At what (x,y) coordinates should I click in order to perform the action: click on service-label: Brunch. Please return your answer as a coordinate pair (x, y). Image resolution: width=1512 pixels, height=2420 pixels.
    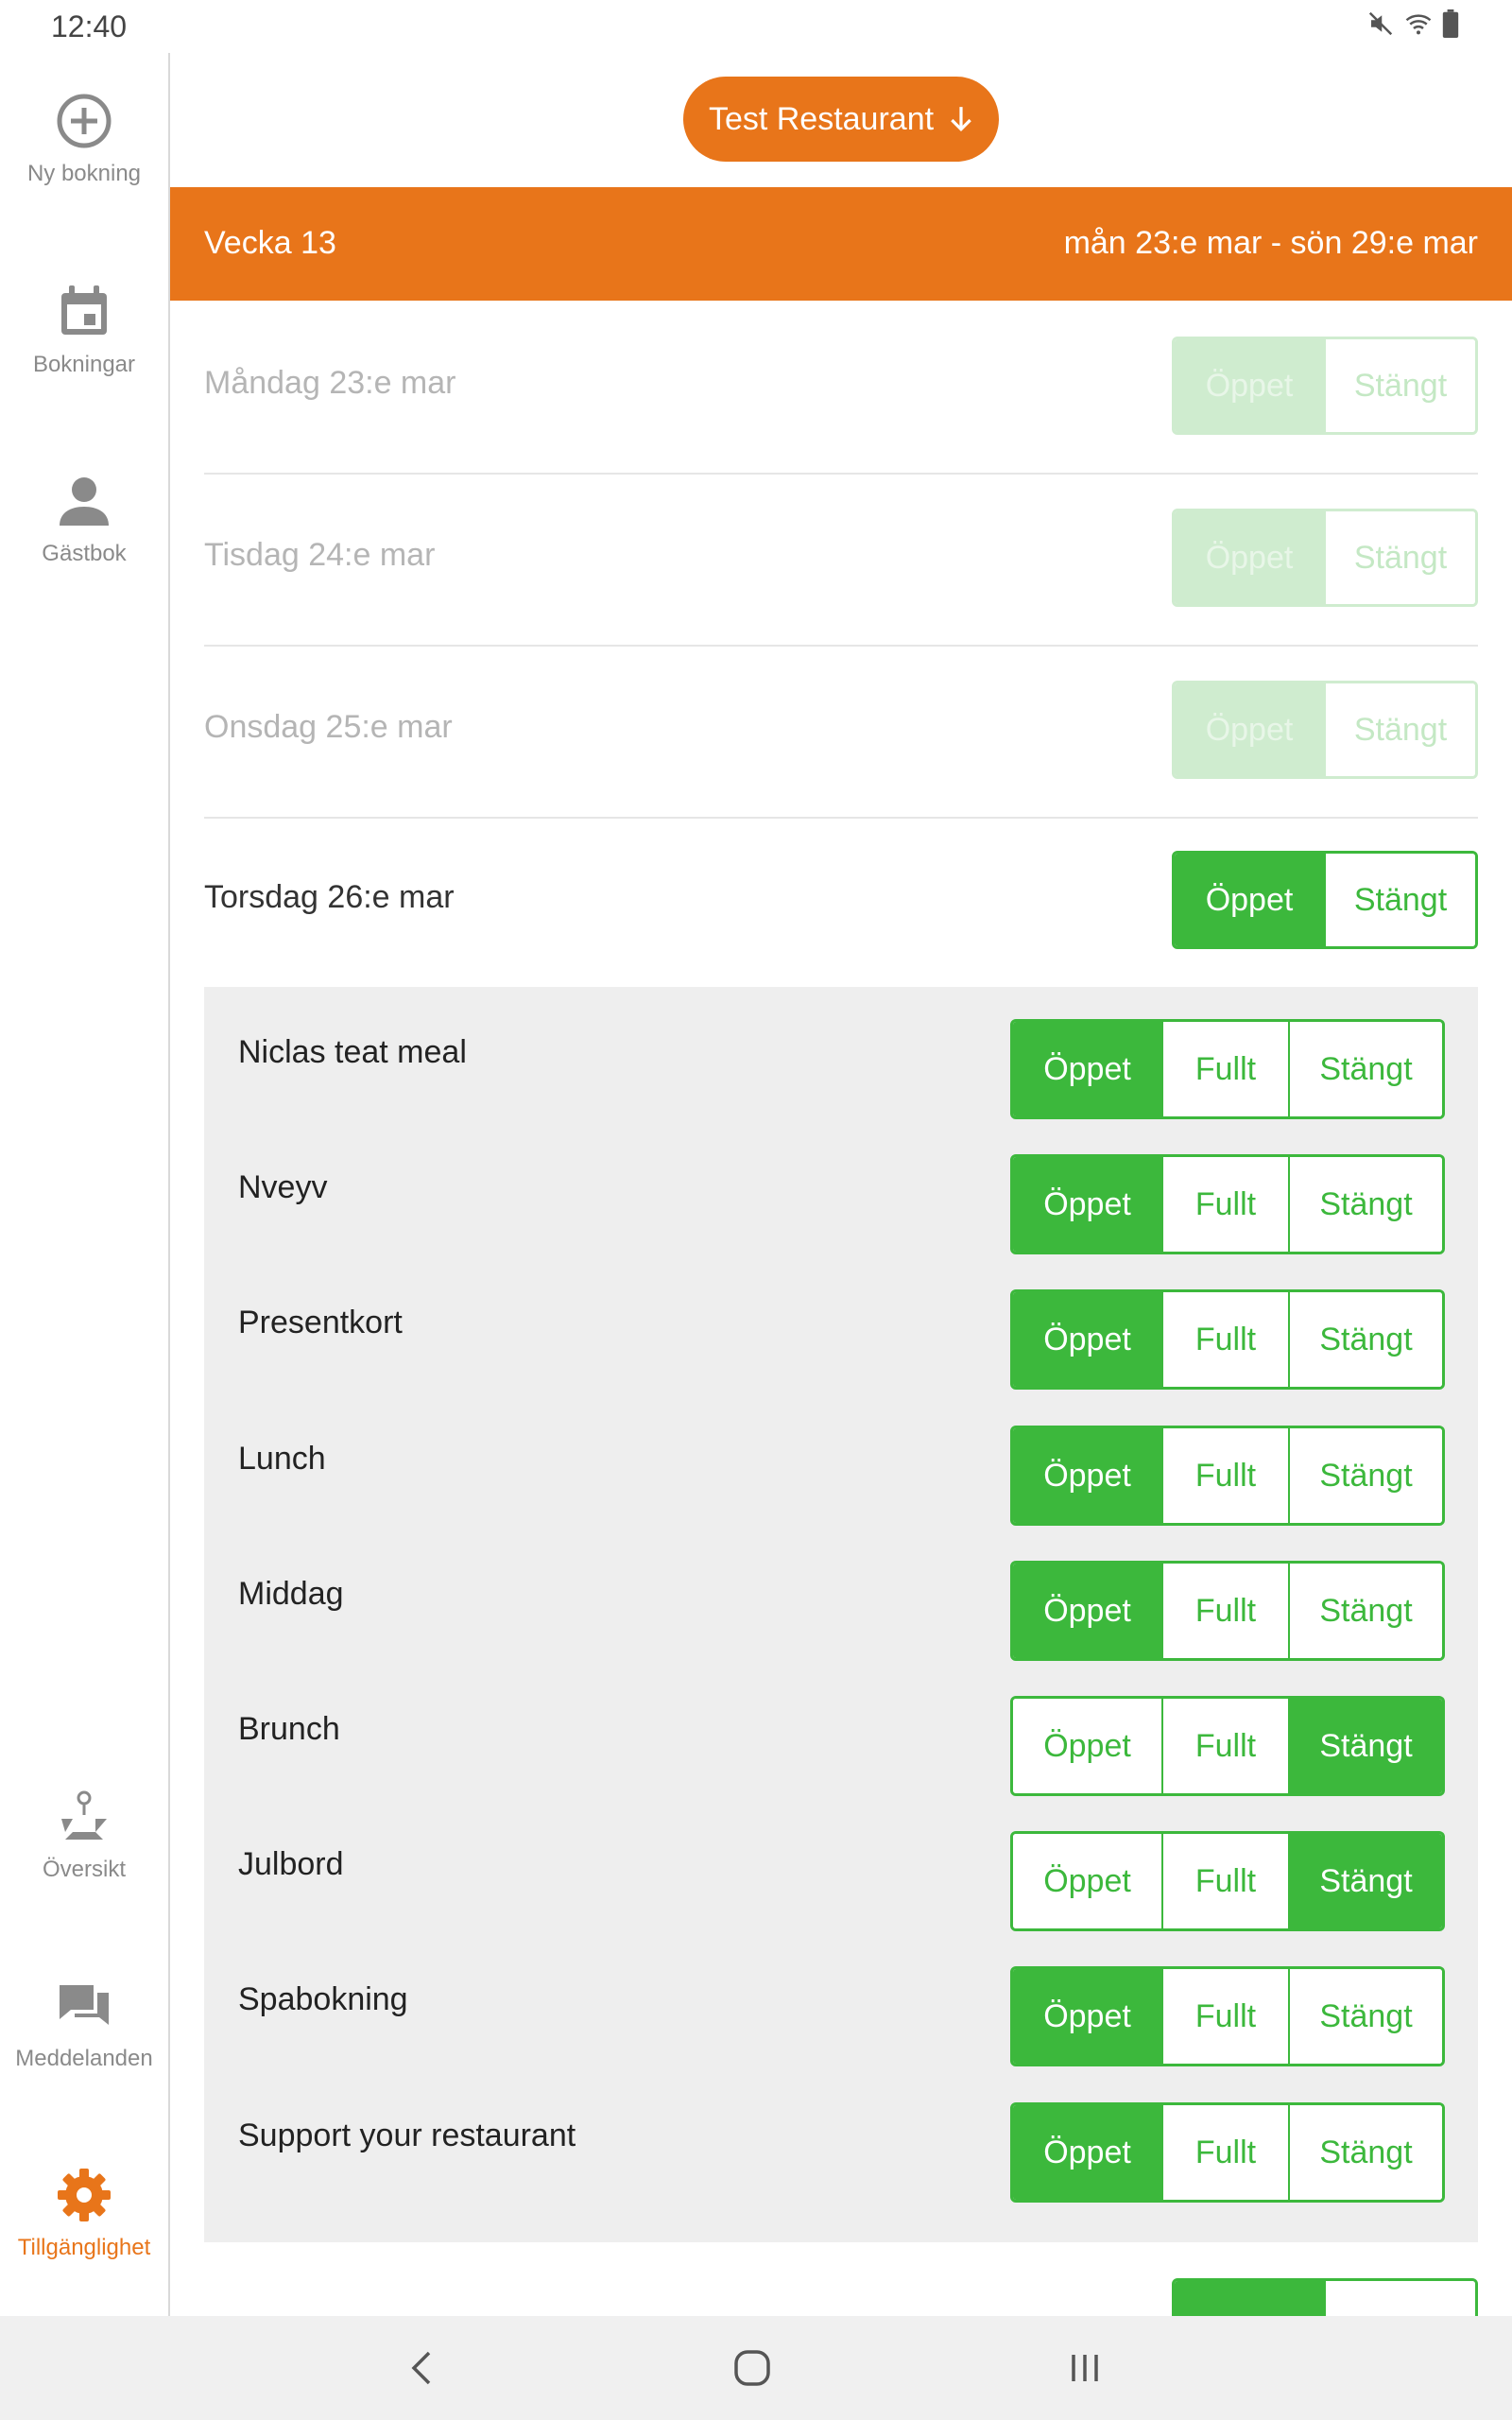
    Looking at the image, I should click on (289, 1729).